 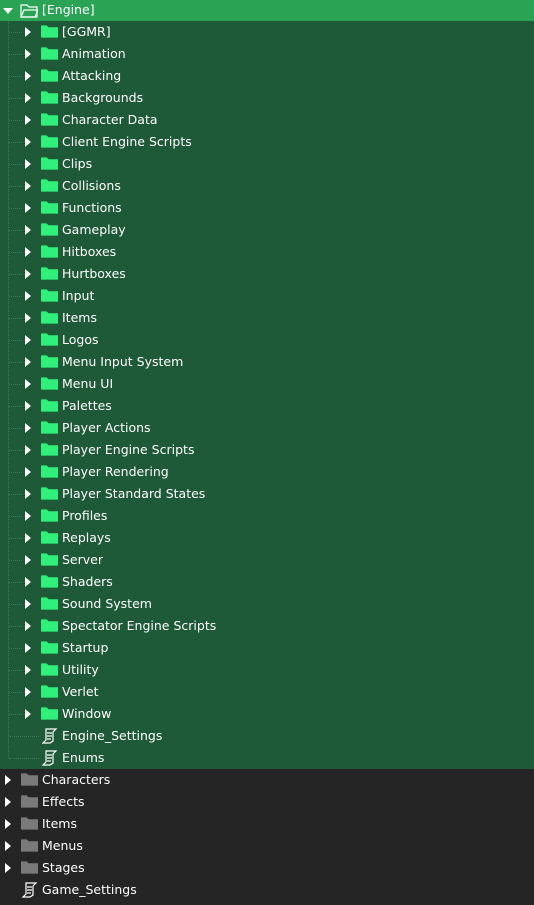 I want to click on engine-group-header: [Engine], so click(x=267, y=10).